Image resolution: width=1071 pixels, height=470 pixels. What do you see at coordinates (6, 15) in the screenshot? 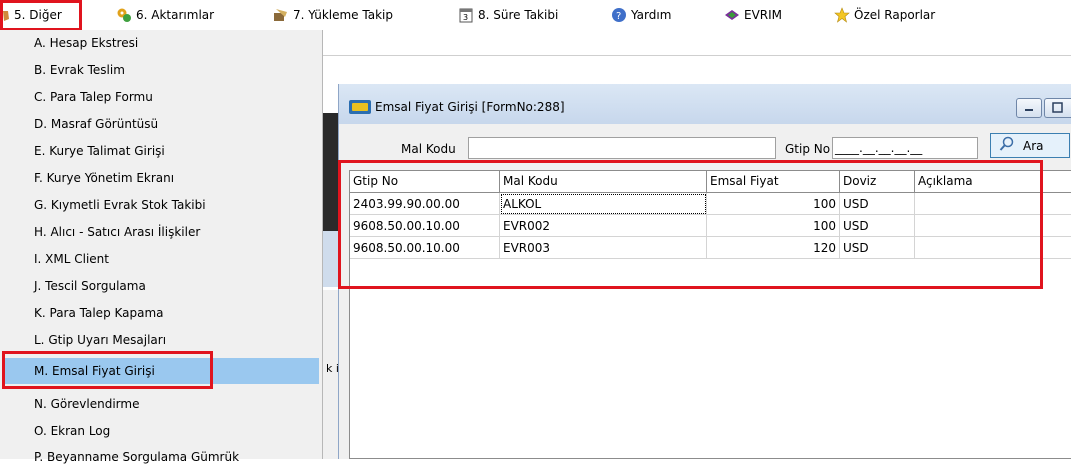
I see `hand-icon` at bounding box center [6, 15].